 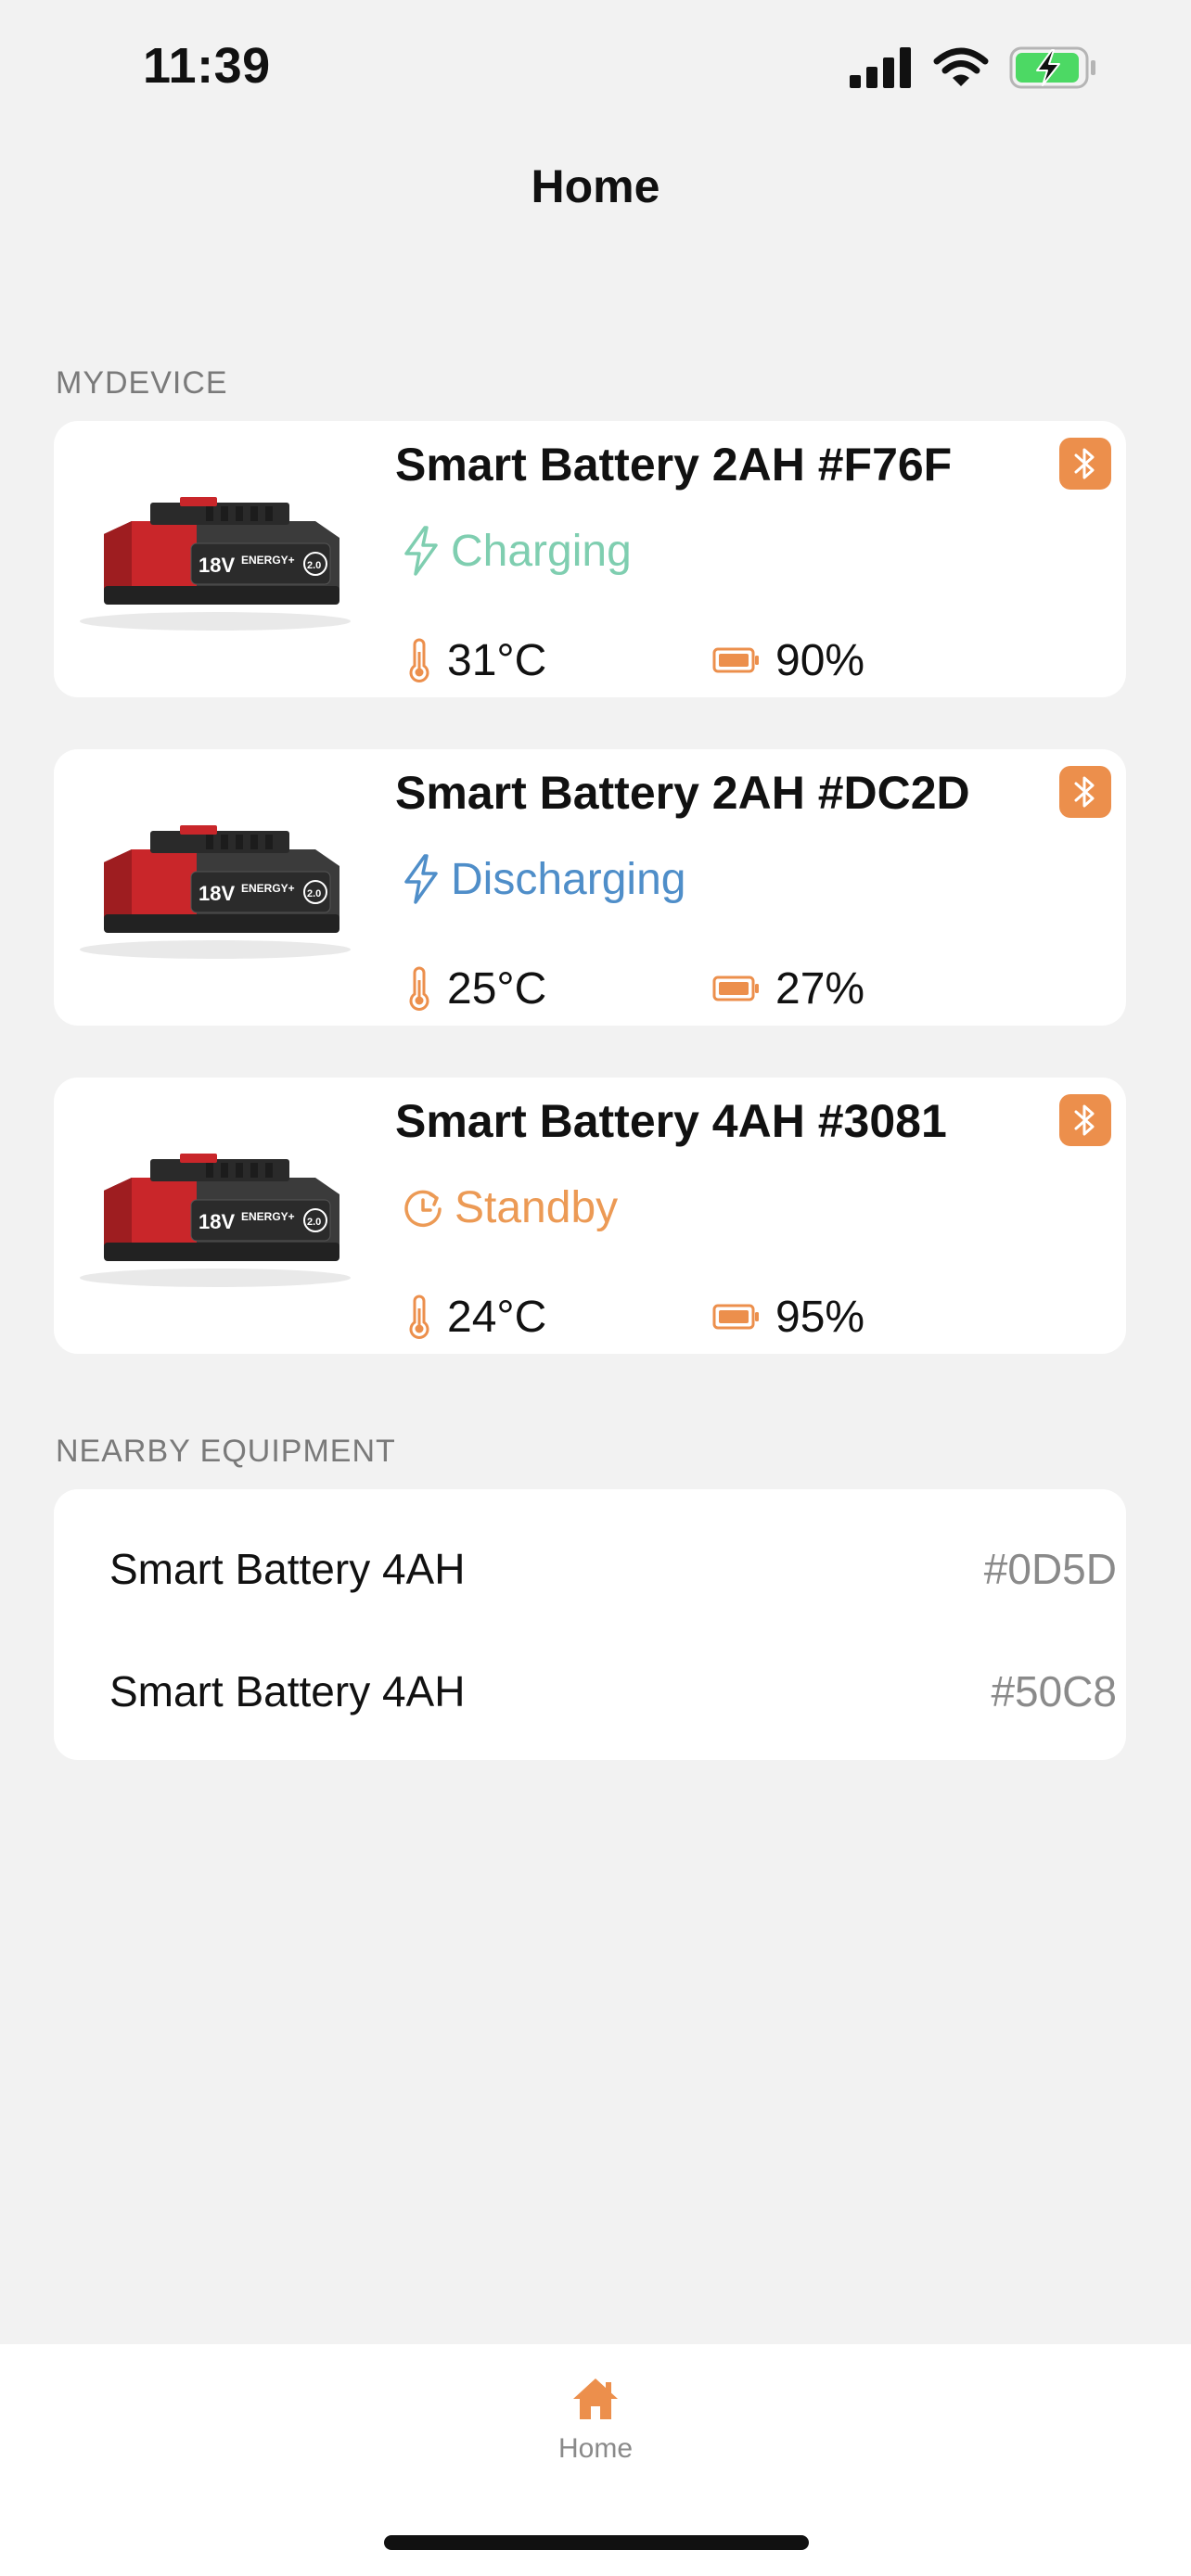 I want to click on device-status: Charging, so click(x=516, y=551).